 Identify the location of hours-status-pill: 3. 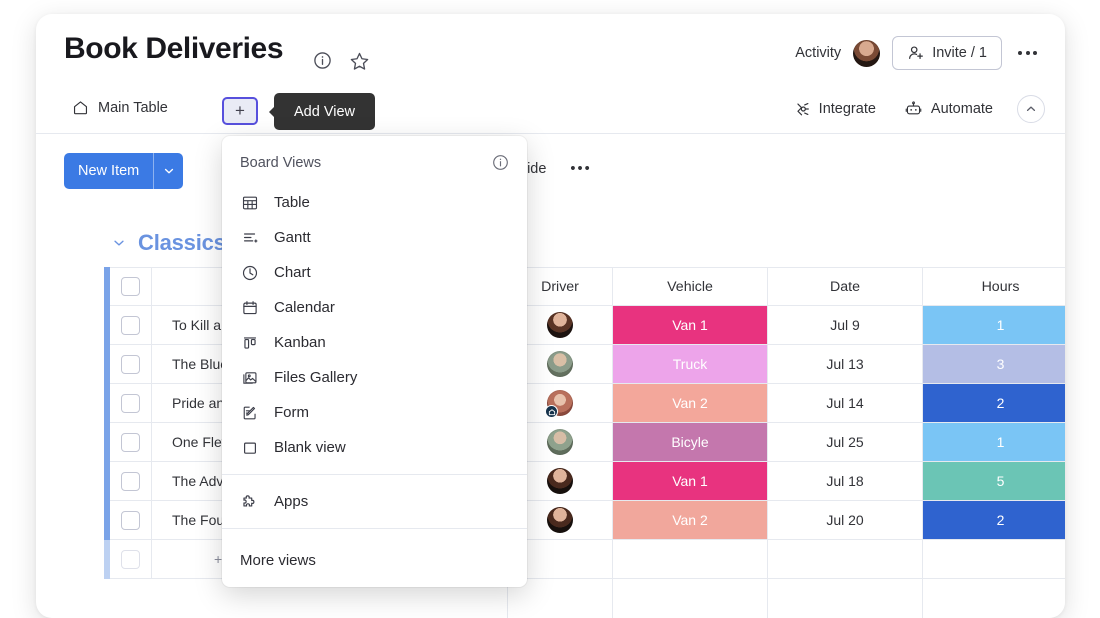
(994, 364).